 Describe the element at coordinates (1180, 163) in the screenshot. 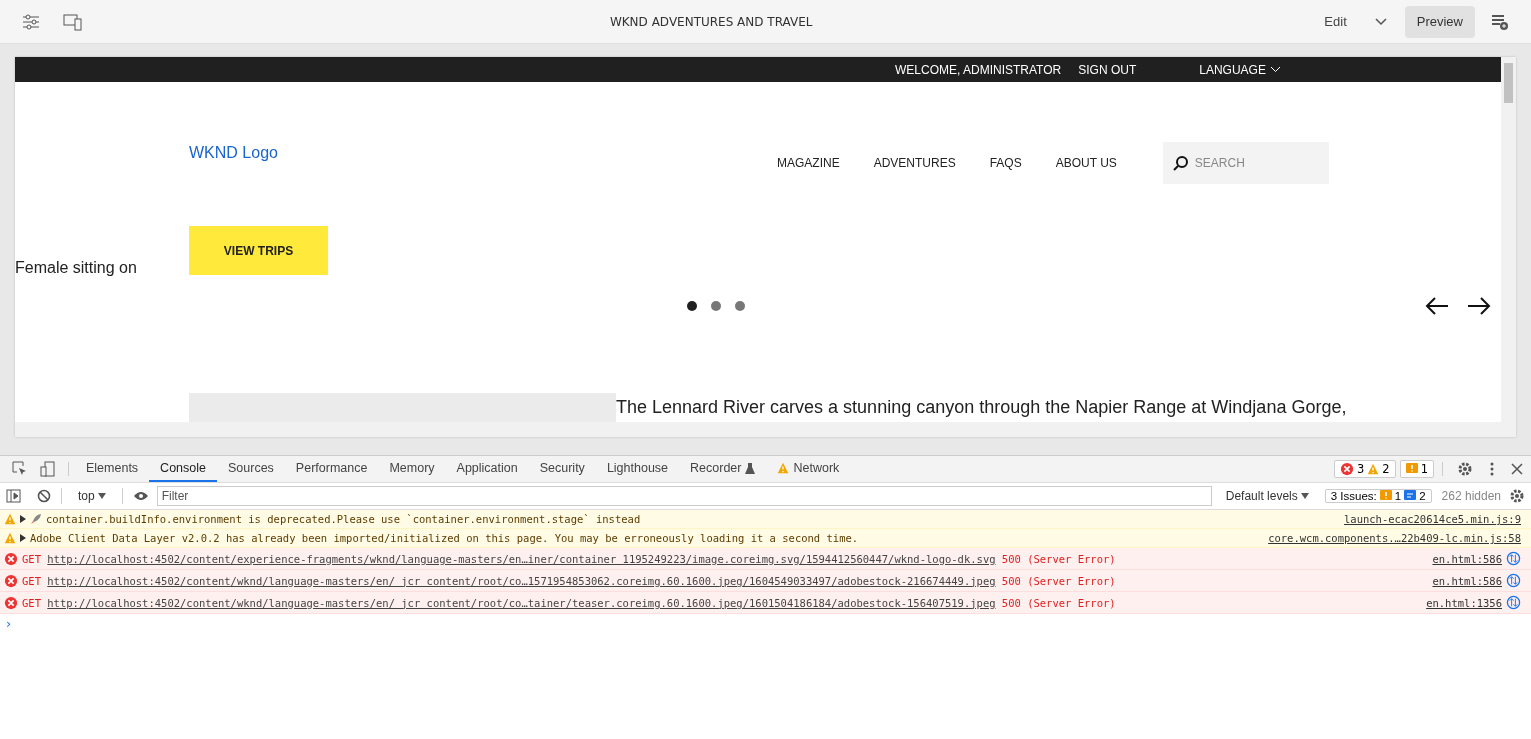

I see `search-icon` at that location.